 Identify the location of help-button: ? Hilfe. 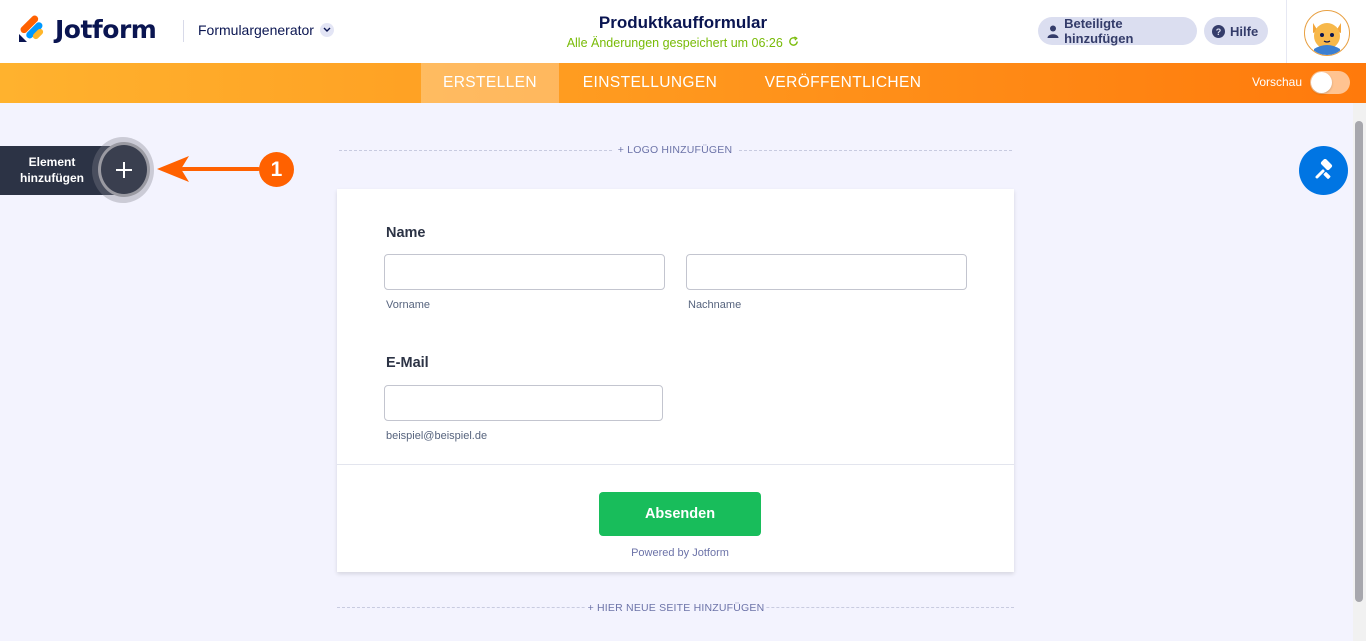
(1236, 31).